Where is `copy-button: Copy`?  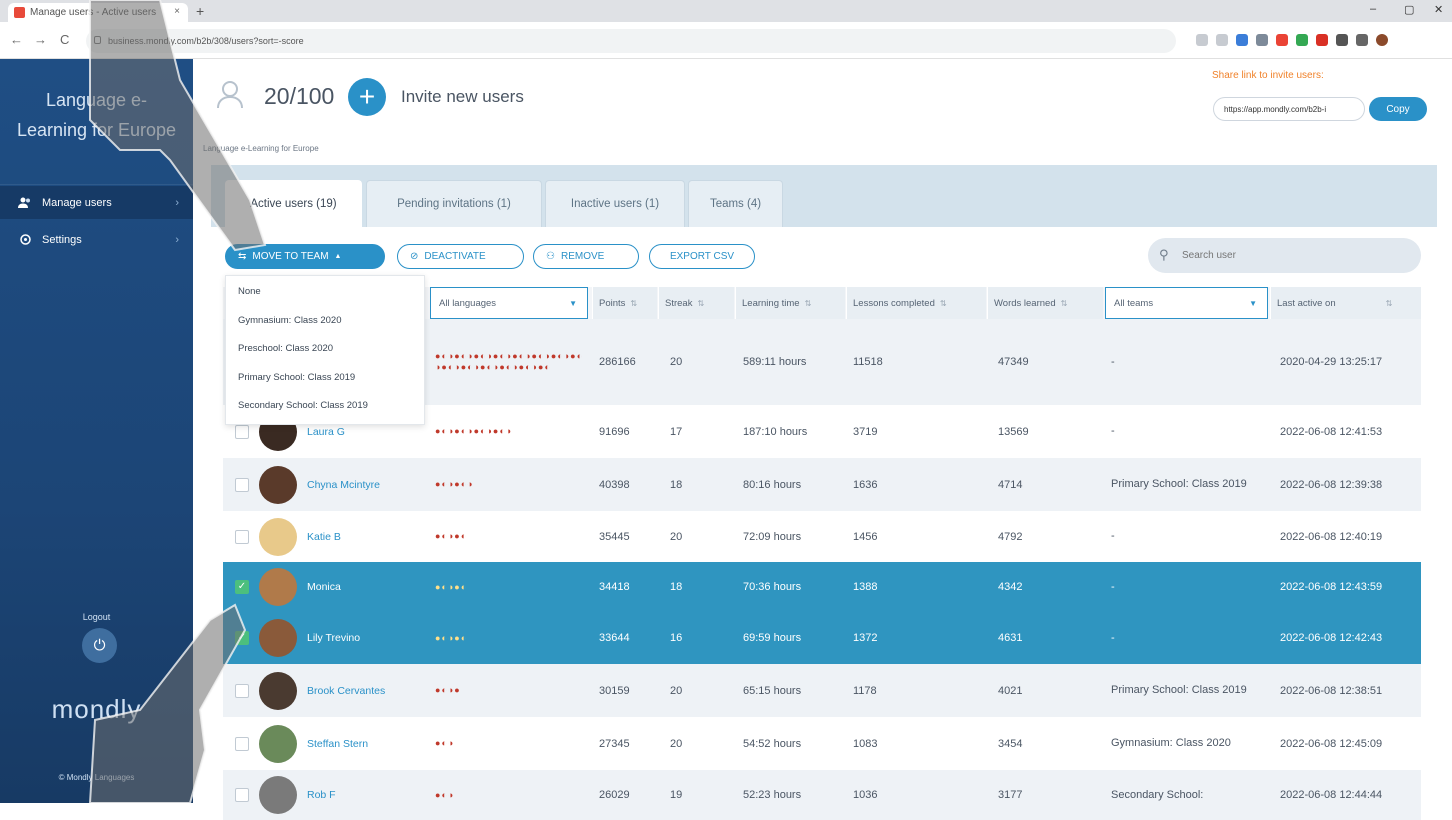
copy-button: Copy is located at coordinates (1398, 109).